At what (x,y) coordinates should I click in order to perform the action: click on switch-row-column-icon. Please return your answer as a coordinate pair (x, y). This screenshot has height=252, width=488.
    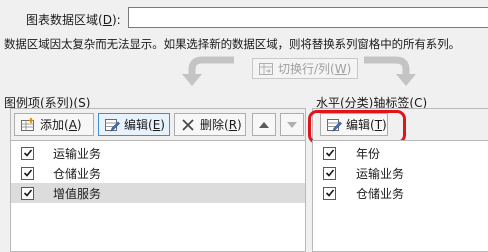
    Looking at the image, I should click on (266, 68).